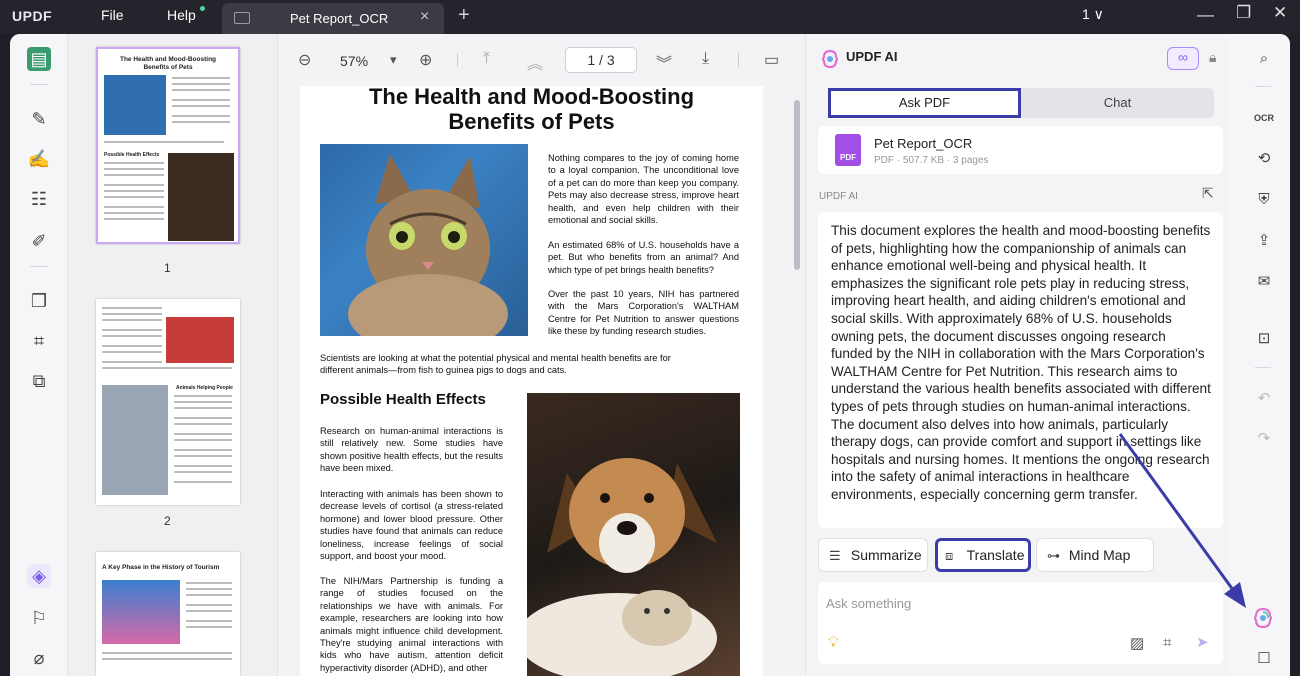 The width and height of the screenshot is (1300, 676). Describe the element at coordinates (135, 105) in the screenshot. I see `thumb-cat-image` at that location.